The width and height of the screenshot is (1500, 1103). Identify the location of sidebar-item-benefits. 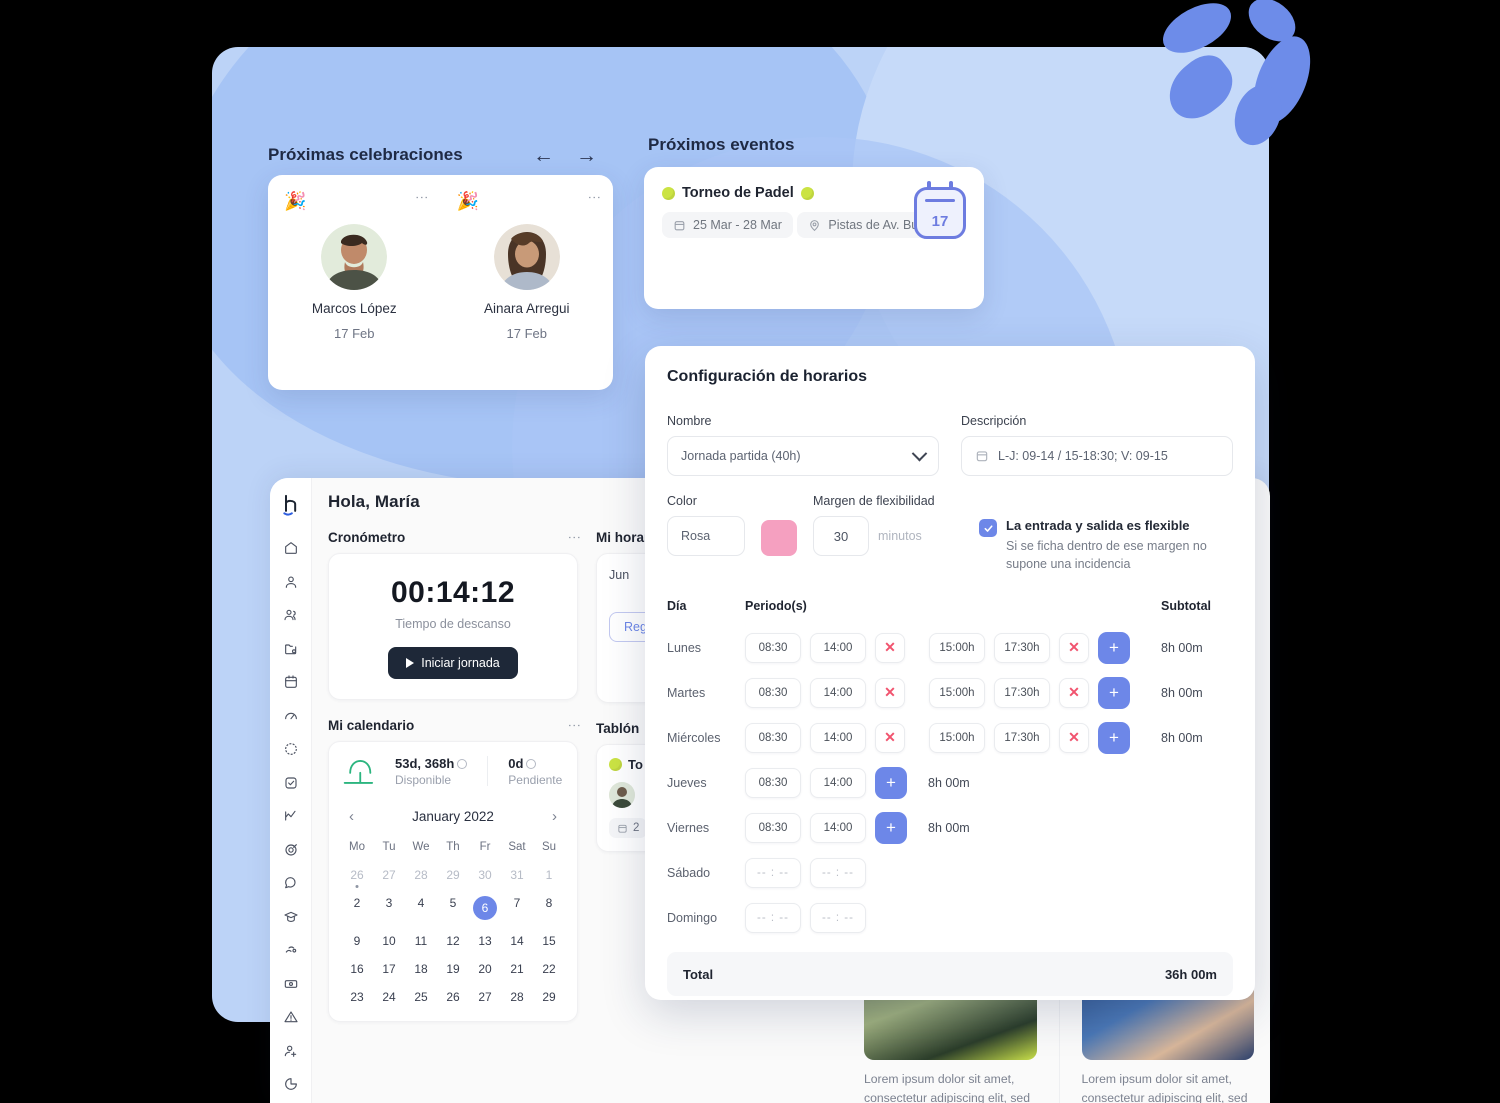
(291, 951).